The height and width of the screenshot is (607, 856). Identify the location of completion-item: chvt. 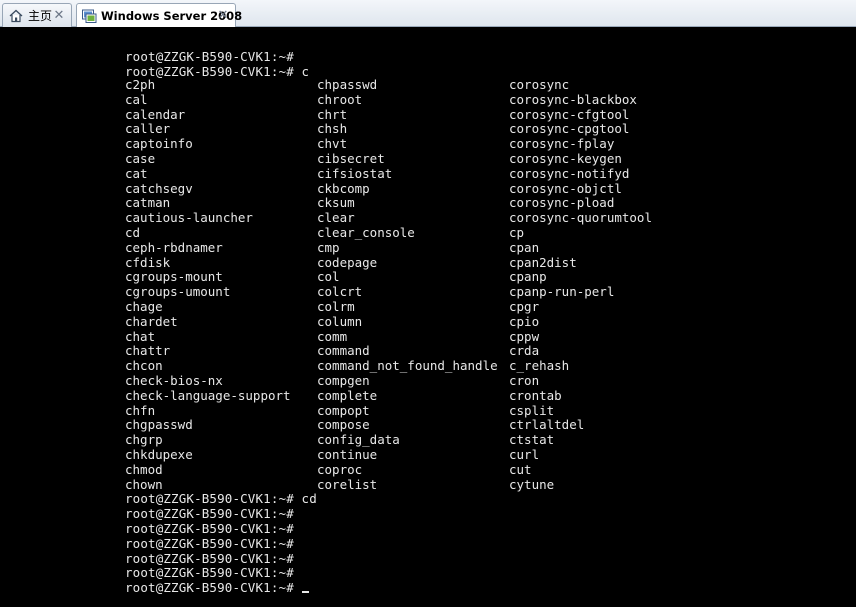
(332, 144).